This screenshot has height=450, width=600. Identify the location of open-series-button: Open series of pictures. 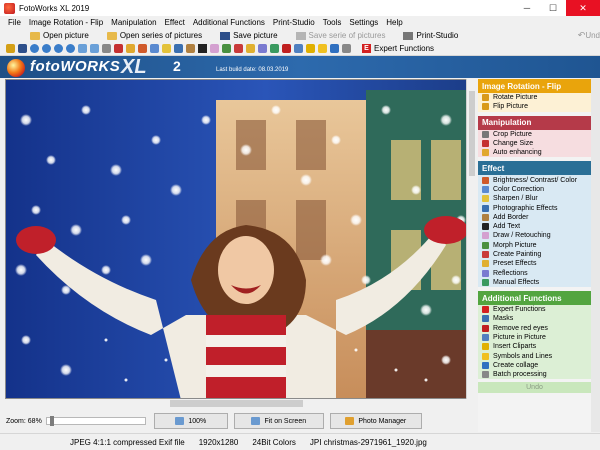
(154, 35).